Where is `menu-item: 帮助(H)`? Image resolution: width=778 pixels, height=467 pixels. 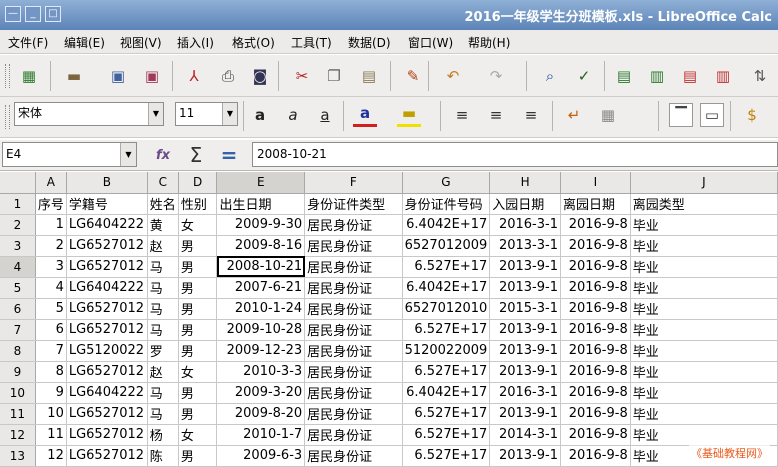
menu-item: 帮助(H) is located at coordinates (489, 42).